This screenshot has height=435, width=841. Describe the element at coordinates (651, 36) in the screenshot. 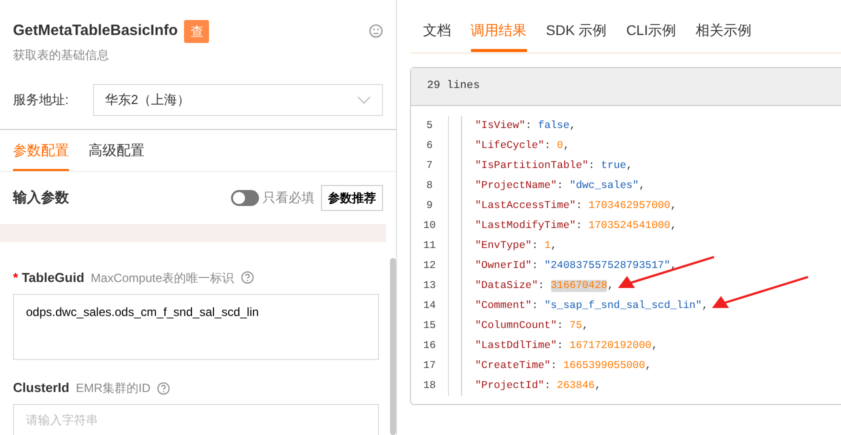

I see `result-tab: CLI示例` at that location.